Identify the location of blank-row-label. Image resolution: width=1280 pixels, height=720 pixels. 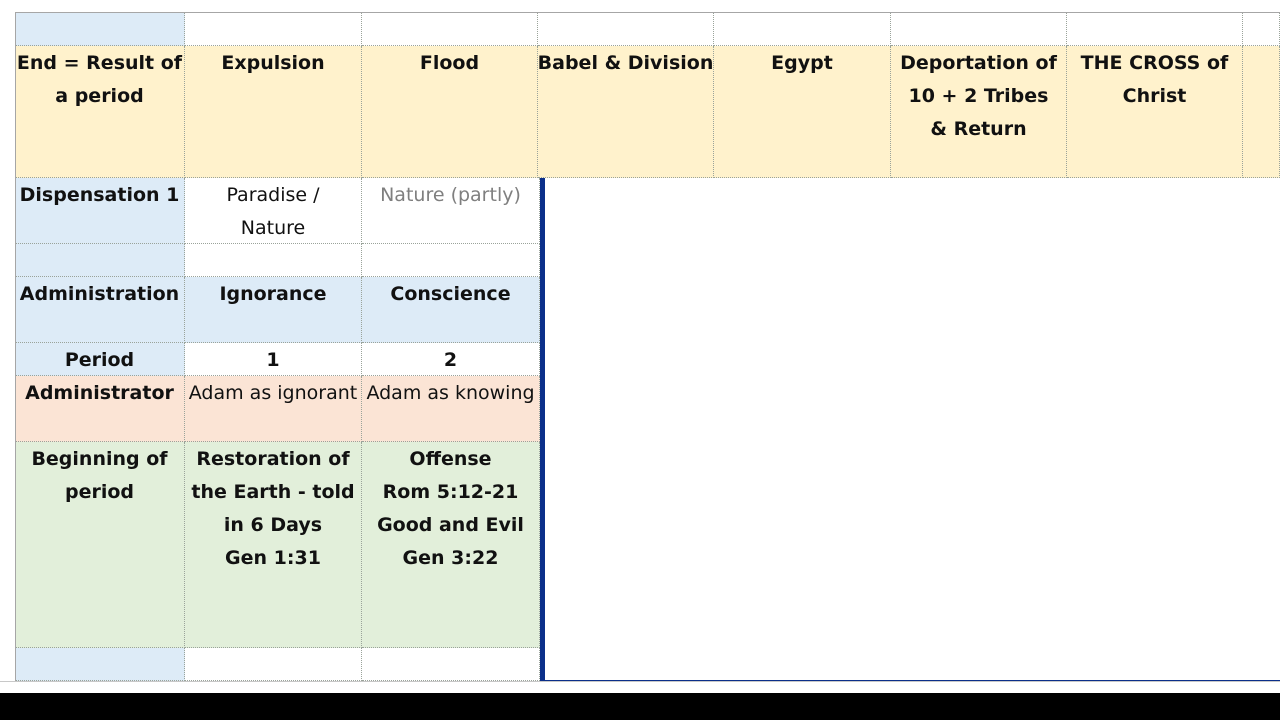
(100, 260).